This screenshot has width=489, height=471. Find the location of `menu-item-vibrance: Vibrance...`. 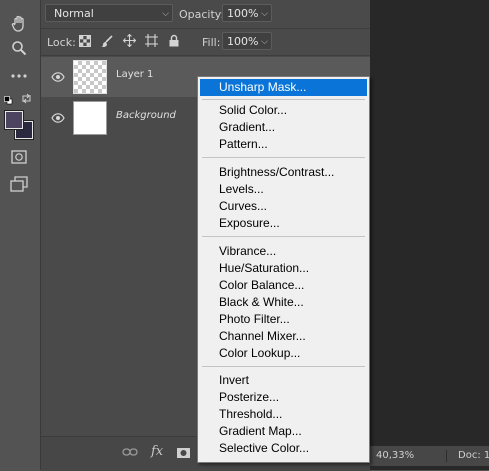

menu-item-vibrance: Vibrance... is located at coordinates (283, 251).